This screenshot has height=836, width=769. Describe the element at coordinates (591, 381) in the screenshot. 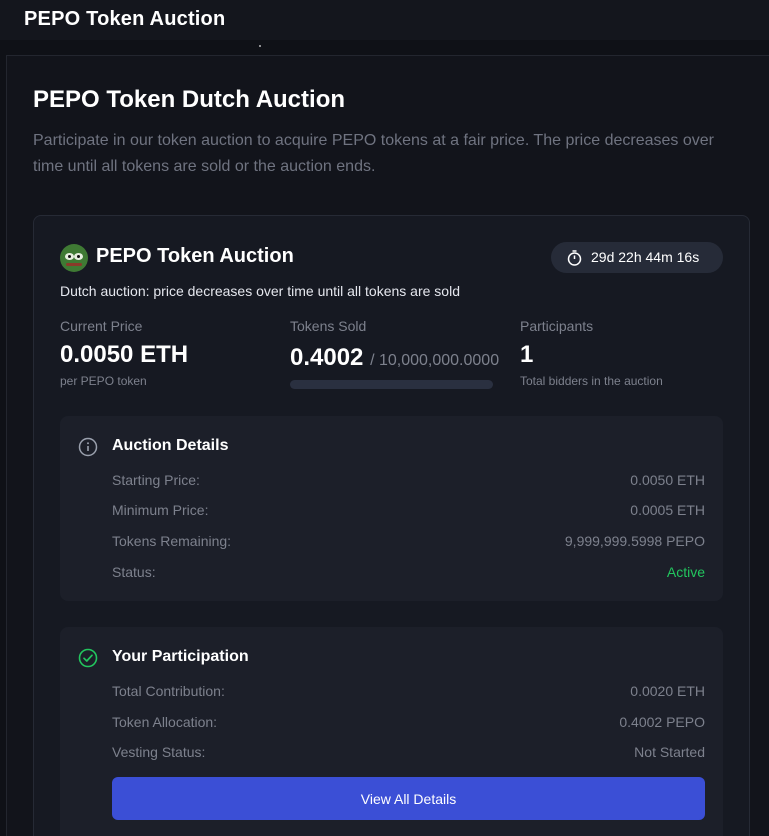

I see `participants-foot: Total bidders in the auction` at that location.